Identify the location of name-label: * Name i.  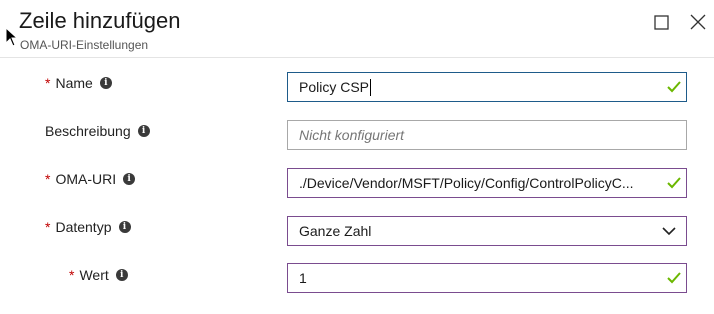
(78, 83).